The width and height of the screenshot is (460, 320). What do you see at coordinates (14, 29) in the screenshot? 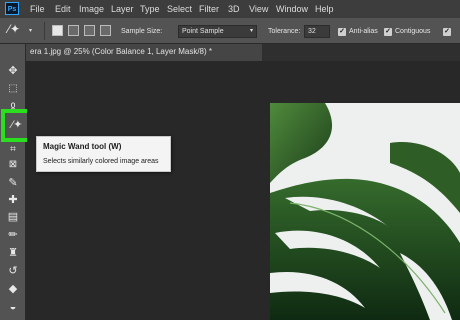
I see `magic-wand-preset-icon: ⁄✦` at bounding box center [14, 29].